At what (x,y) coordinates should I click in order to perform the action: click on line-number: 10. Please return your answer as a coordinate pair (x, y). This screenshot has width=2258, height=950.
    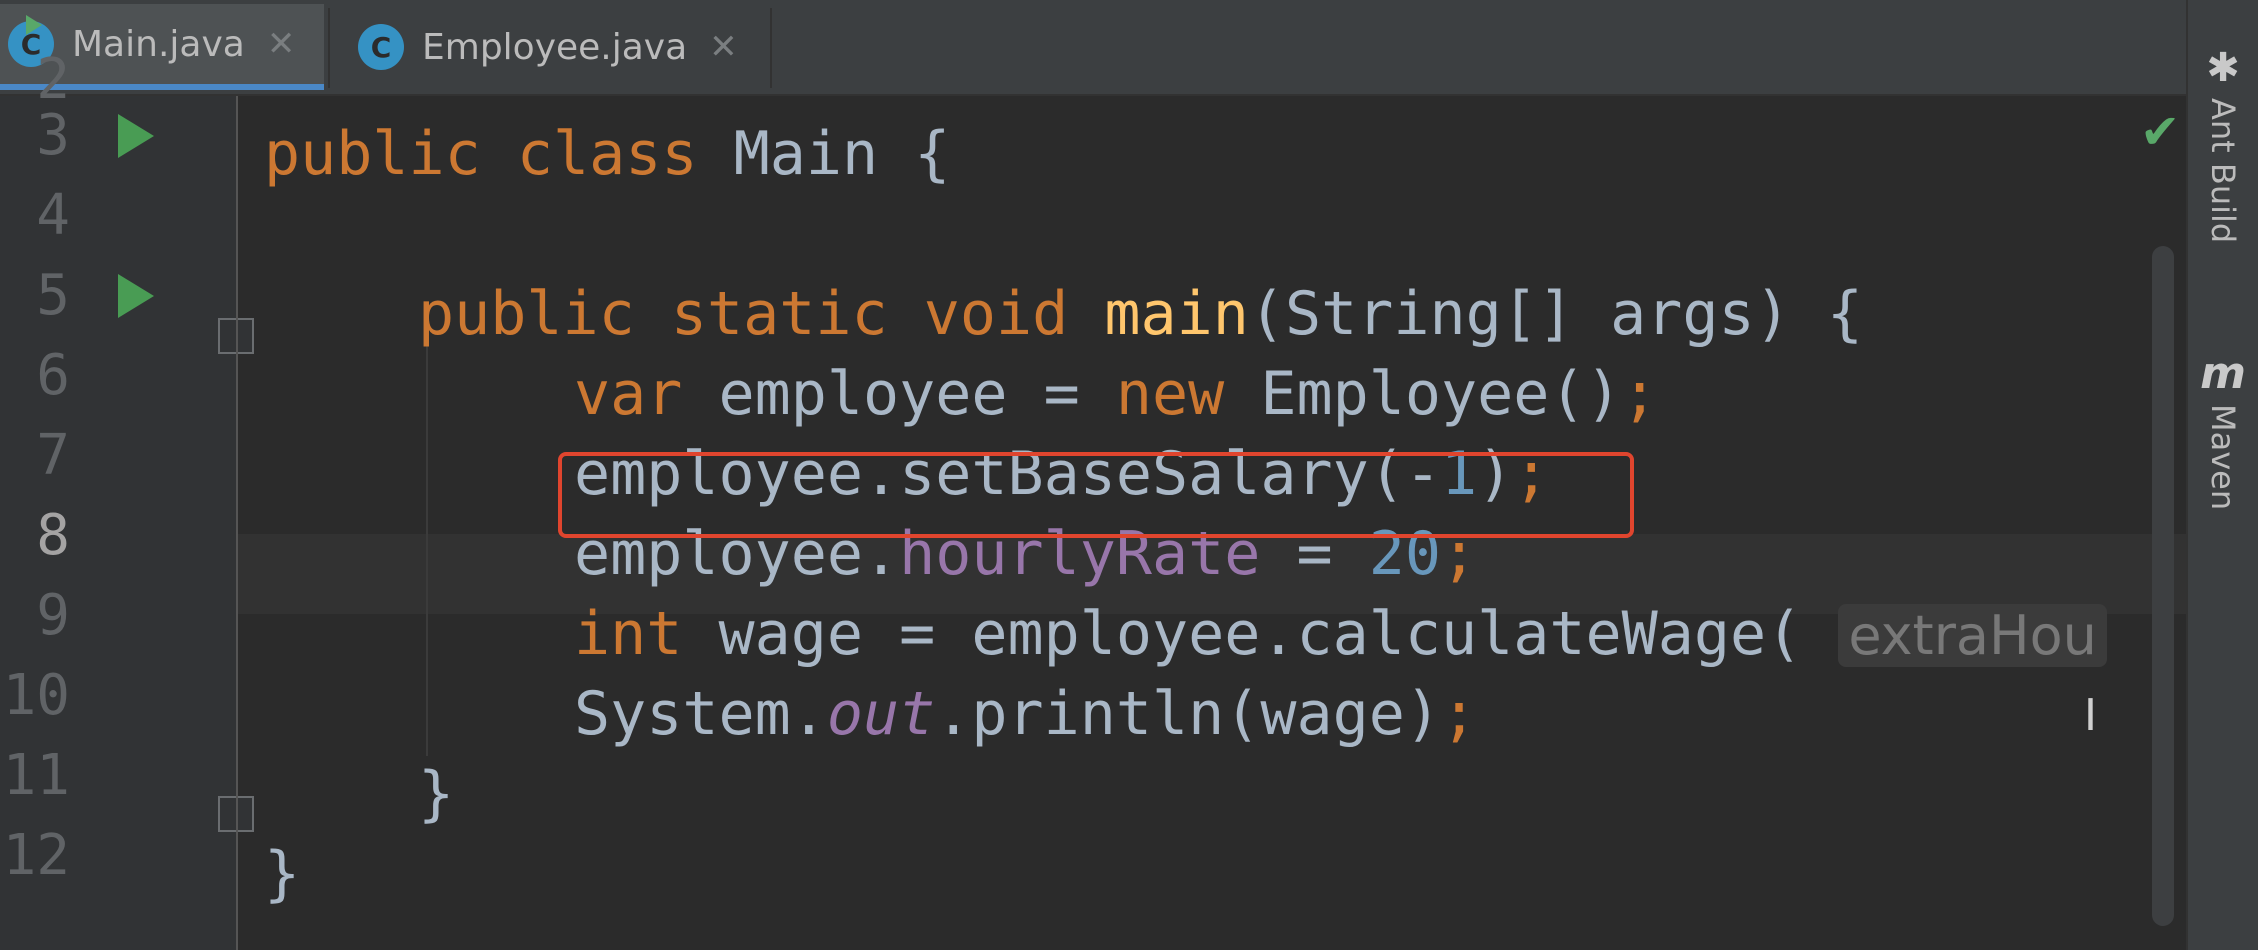
    Looking at the image, I should click on (36, 695).